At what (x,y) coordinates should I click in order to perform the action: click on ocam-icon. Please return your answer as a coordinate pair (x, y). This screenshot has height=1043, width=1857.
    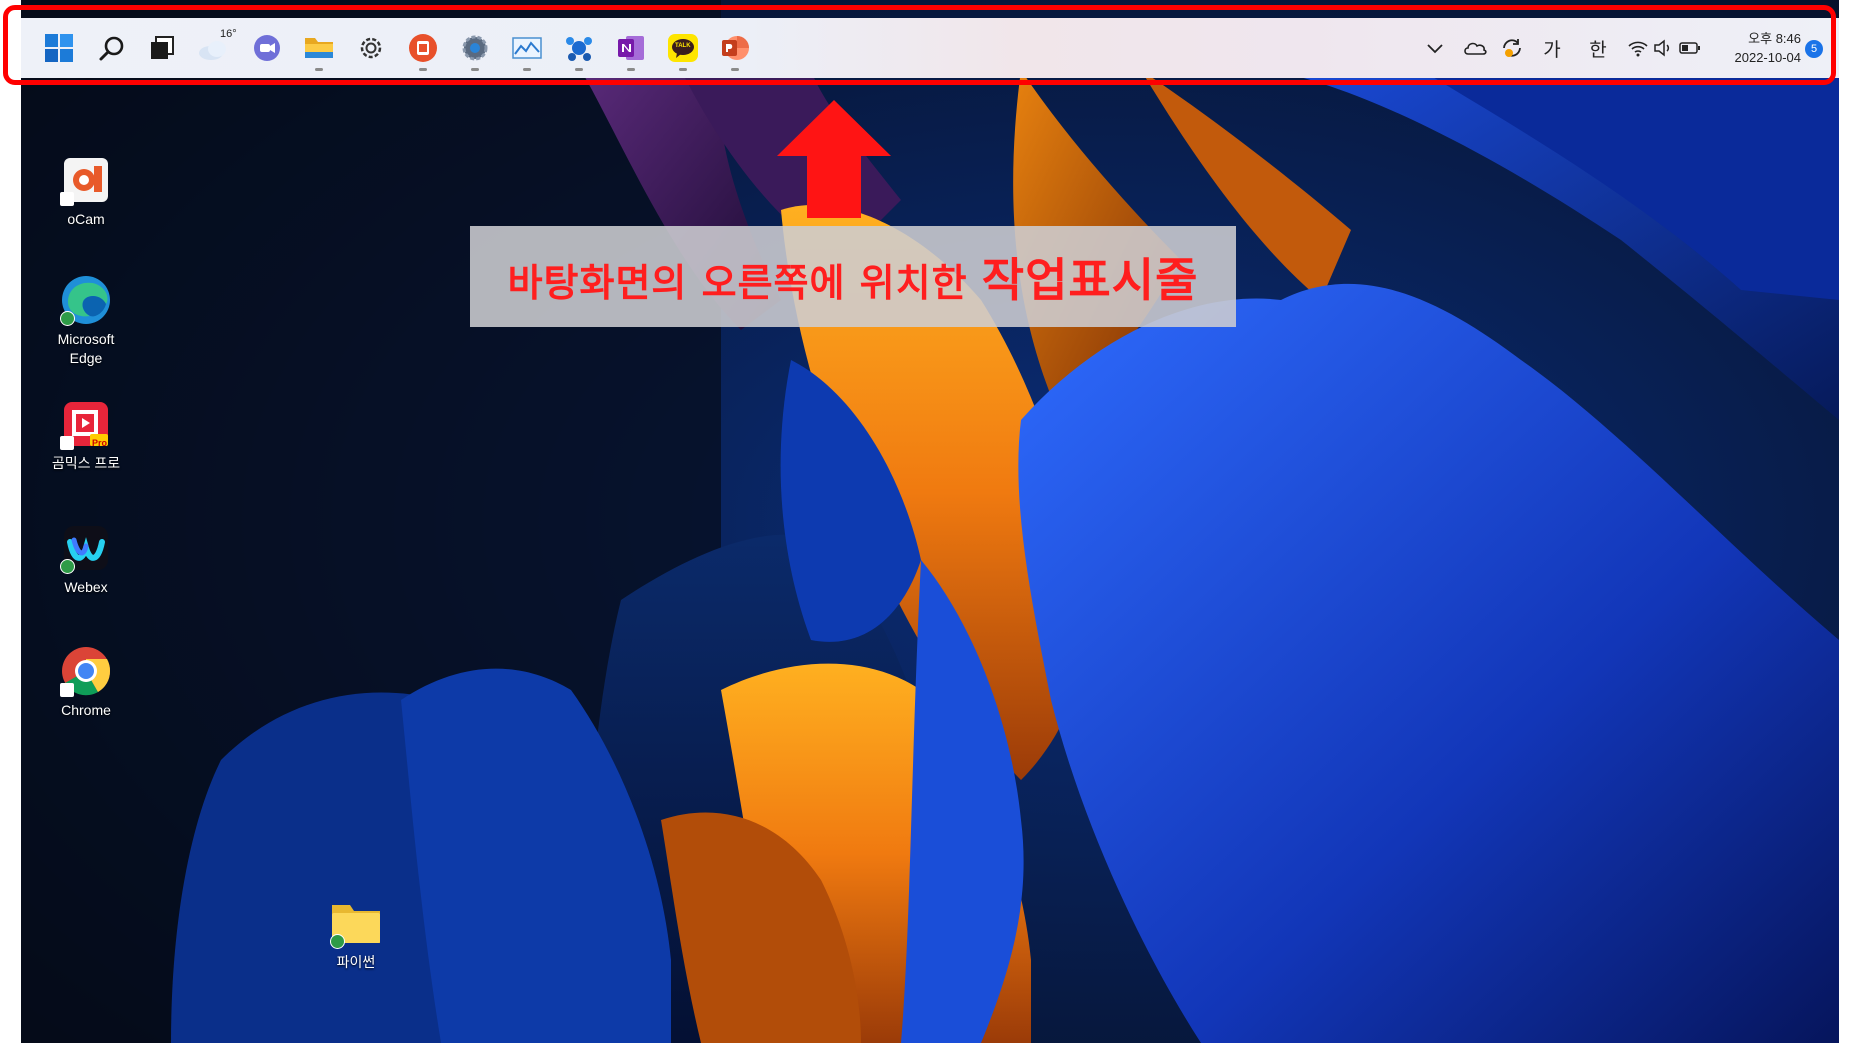
    Looking at the image, I should click on (86, 180).